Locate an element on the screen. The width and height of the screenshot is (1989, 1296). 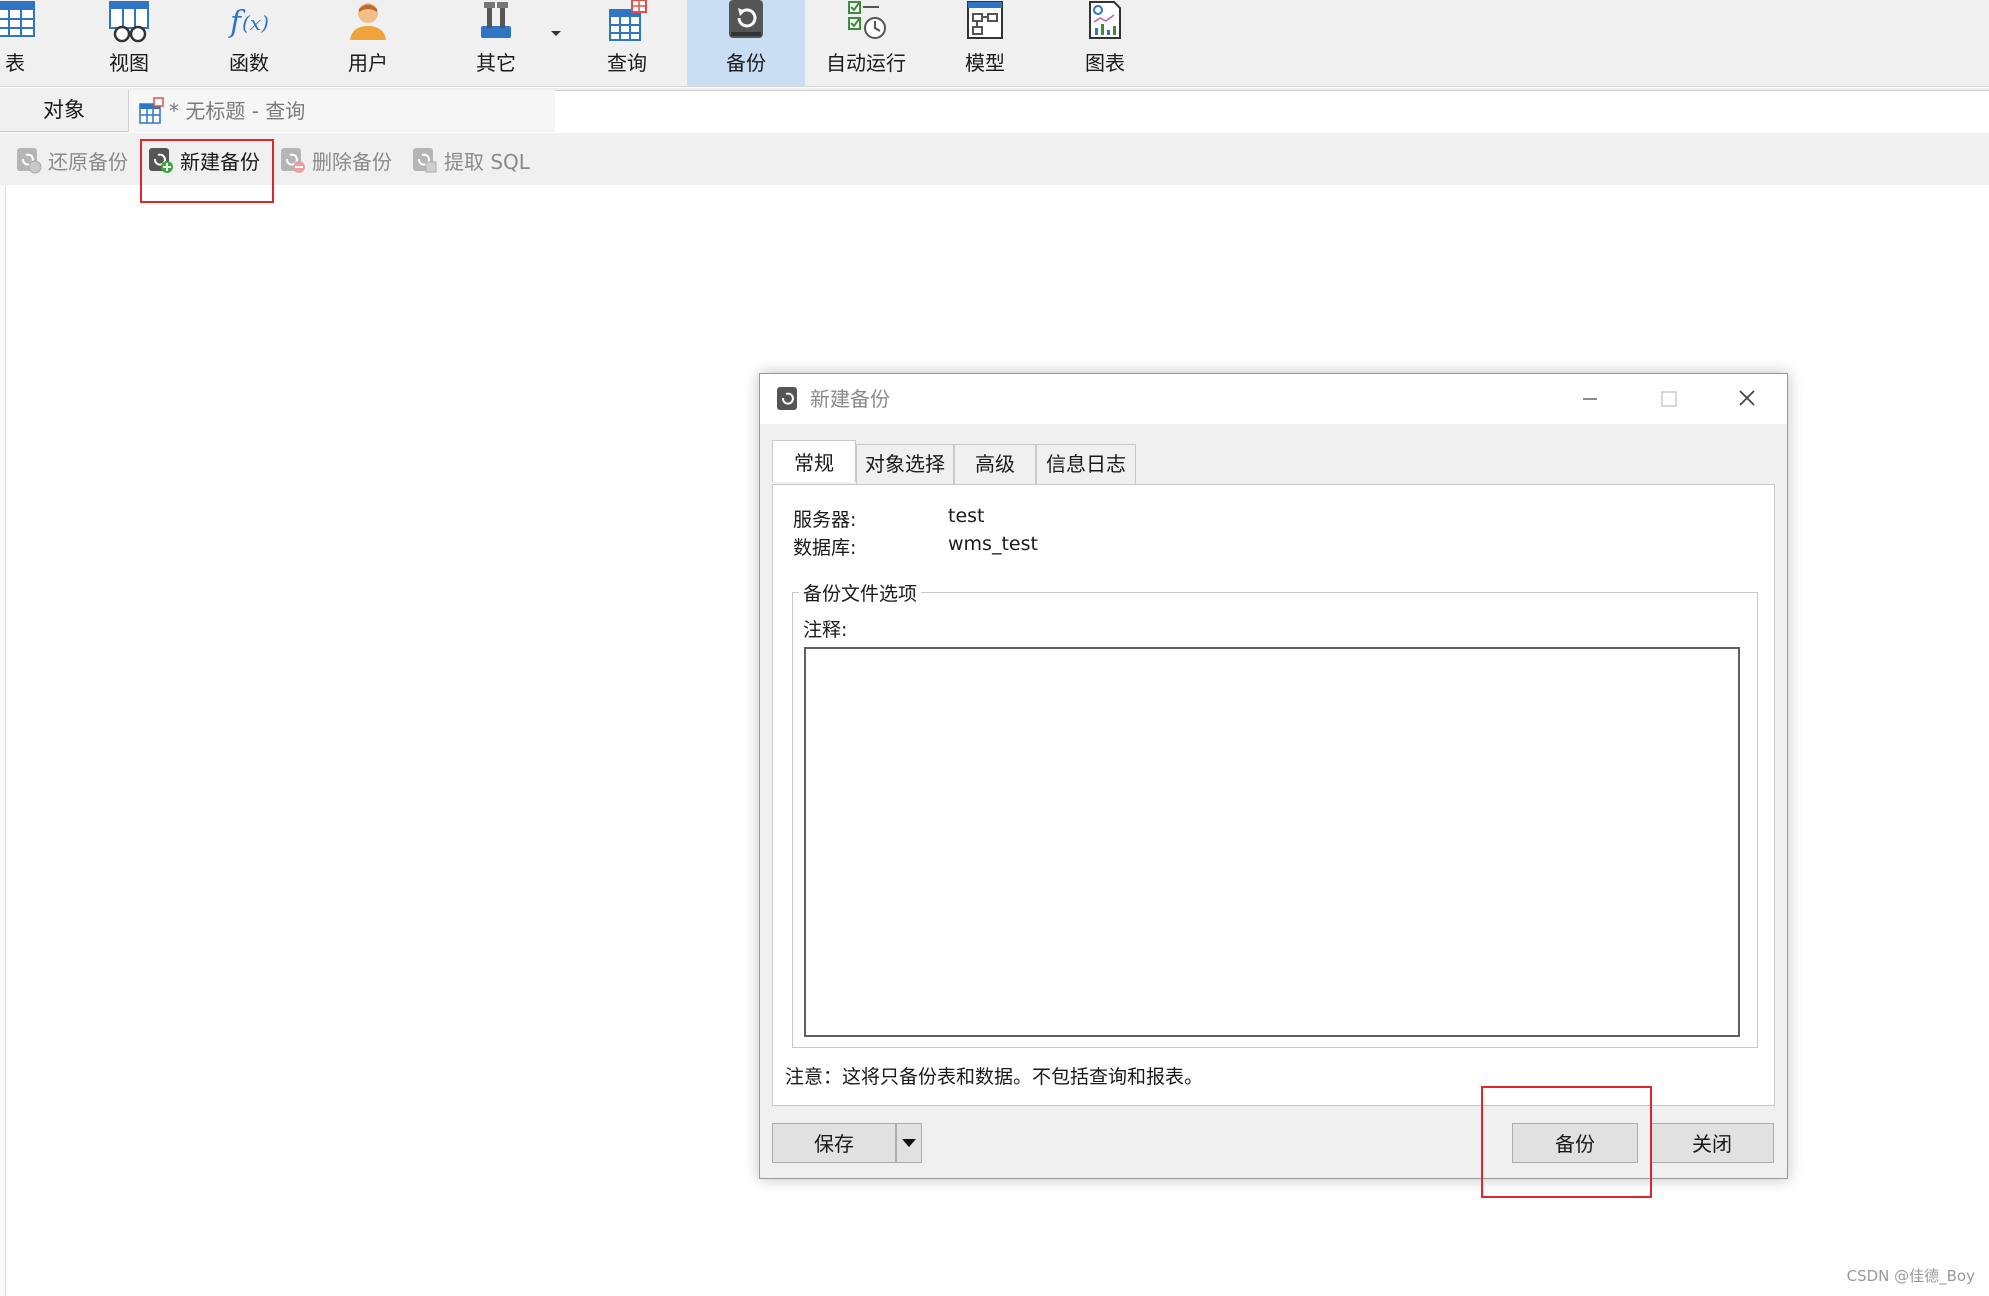
delete-backup-icon is located at coordinates (292, 160).